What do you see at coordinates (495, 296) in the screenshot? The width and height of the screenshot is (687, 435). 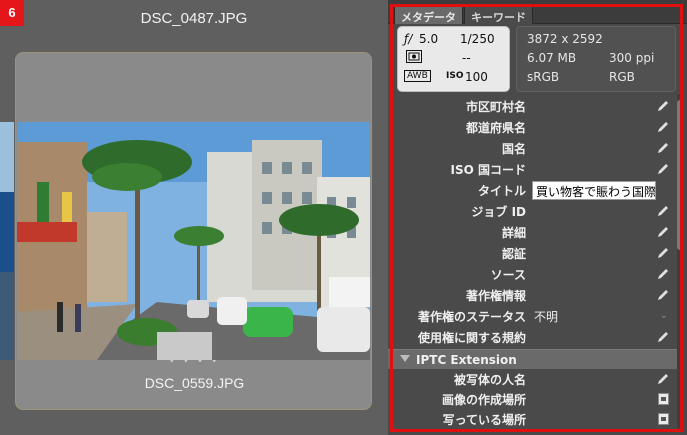 I see `field-label: 著作権情報` at bounding box center [495, 296].